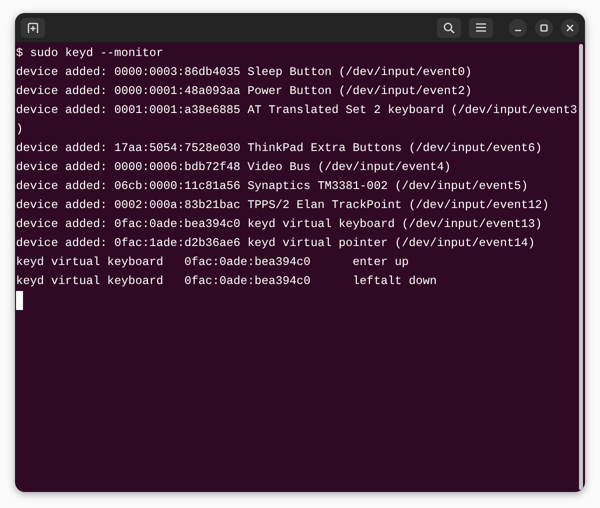  Describe the element at coordinates (20, 129) in the screenshot. I see `terminal-line: )` at that location.